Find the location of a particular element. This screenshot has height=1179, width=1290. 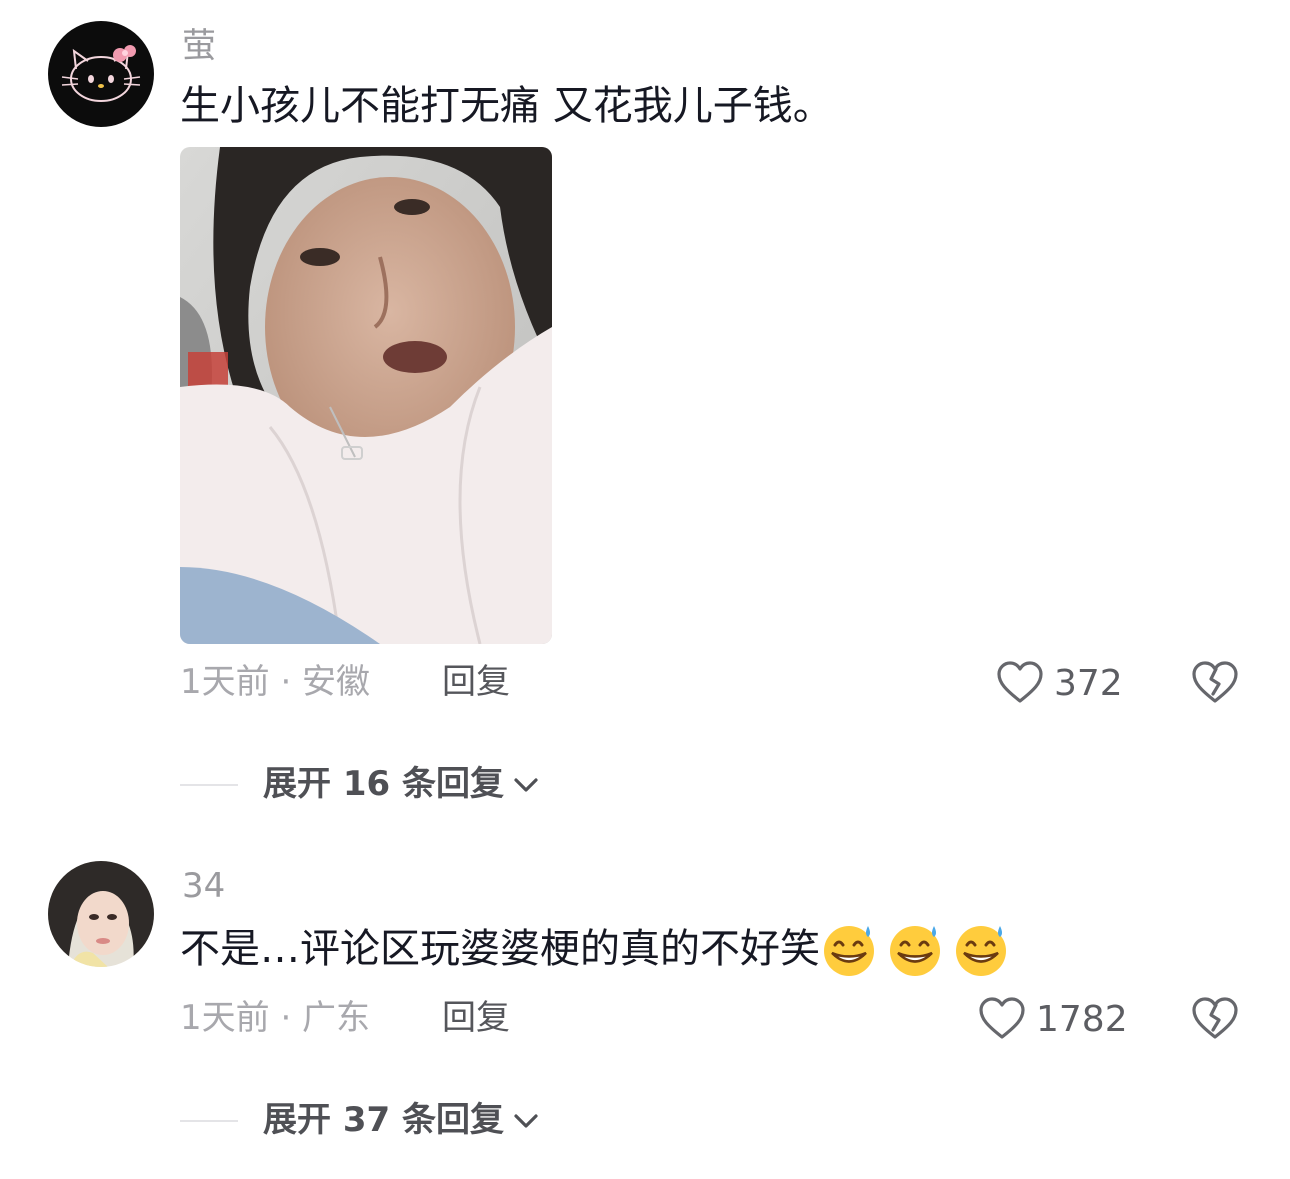

comment-time-location: 1天前 · 安徽 is located at coordinates (275, 682).